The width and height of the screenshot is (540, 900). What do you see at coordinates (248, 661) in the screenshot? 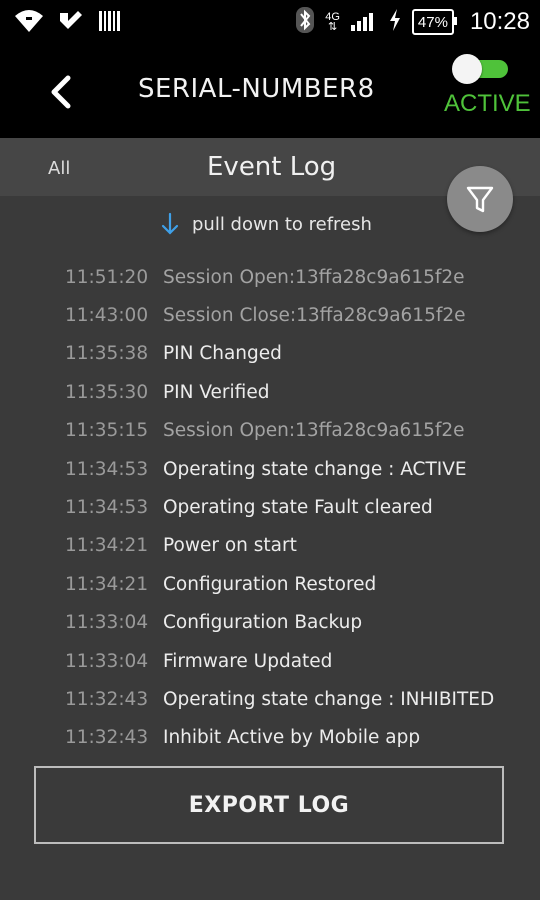
I see `event-message: Firmware Updated` at bounding box center [248, 661].